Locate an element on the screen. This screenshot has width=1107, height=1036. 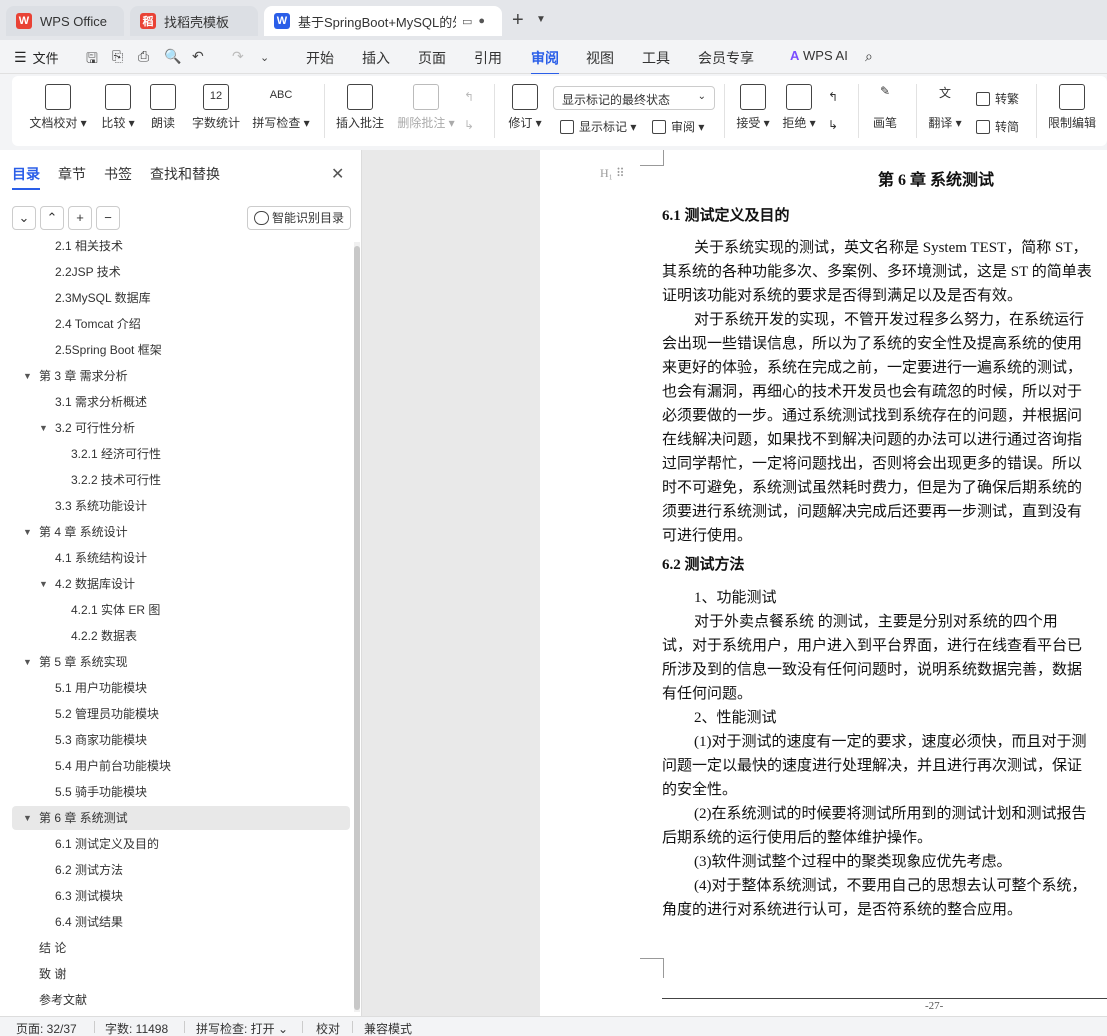
spell-check-button: ABC 拼写检查 ▾ is located at coordinates (281, 107).